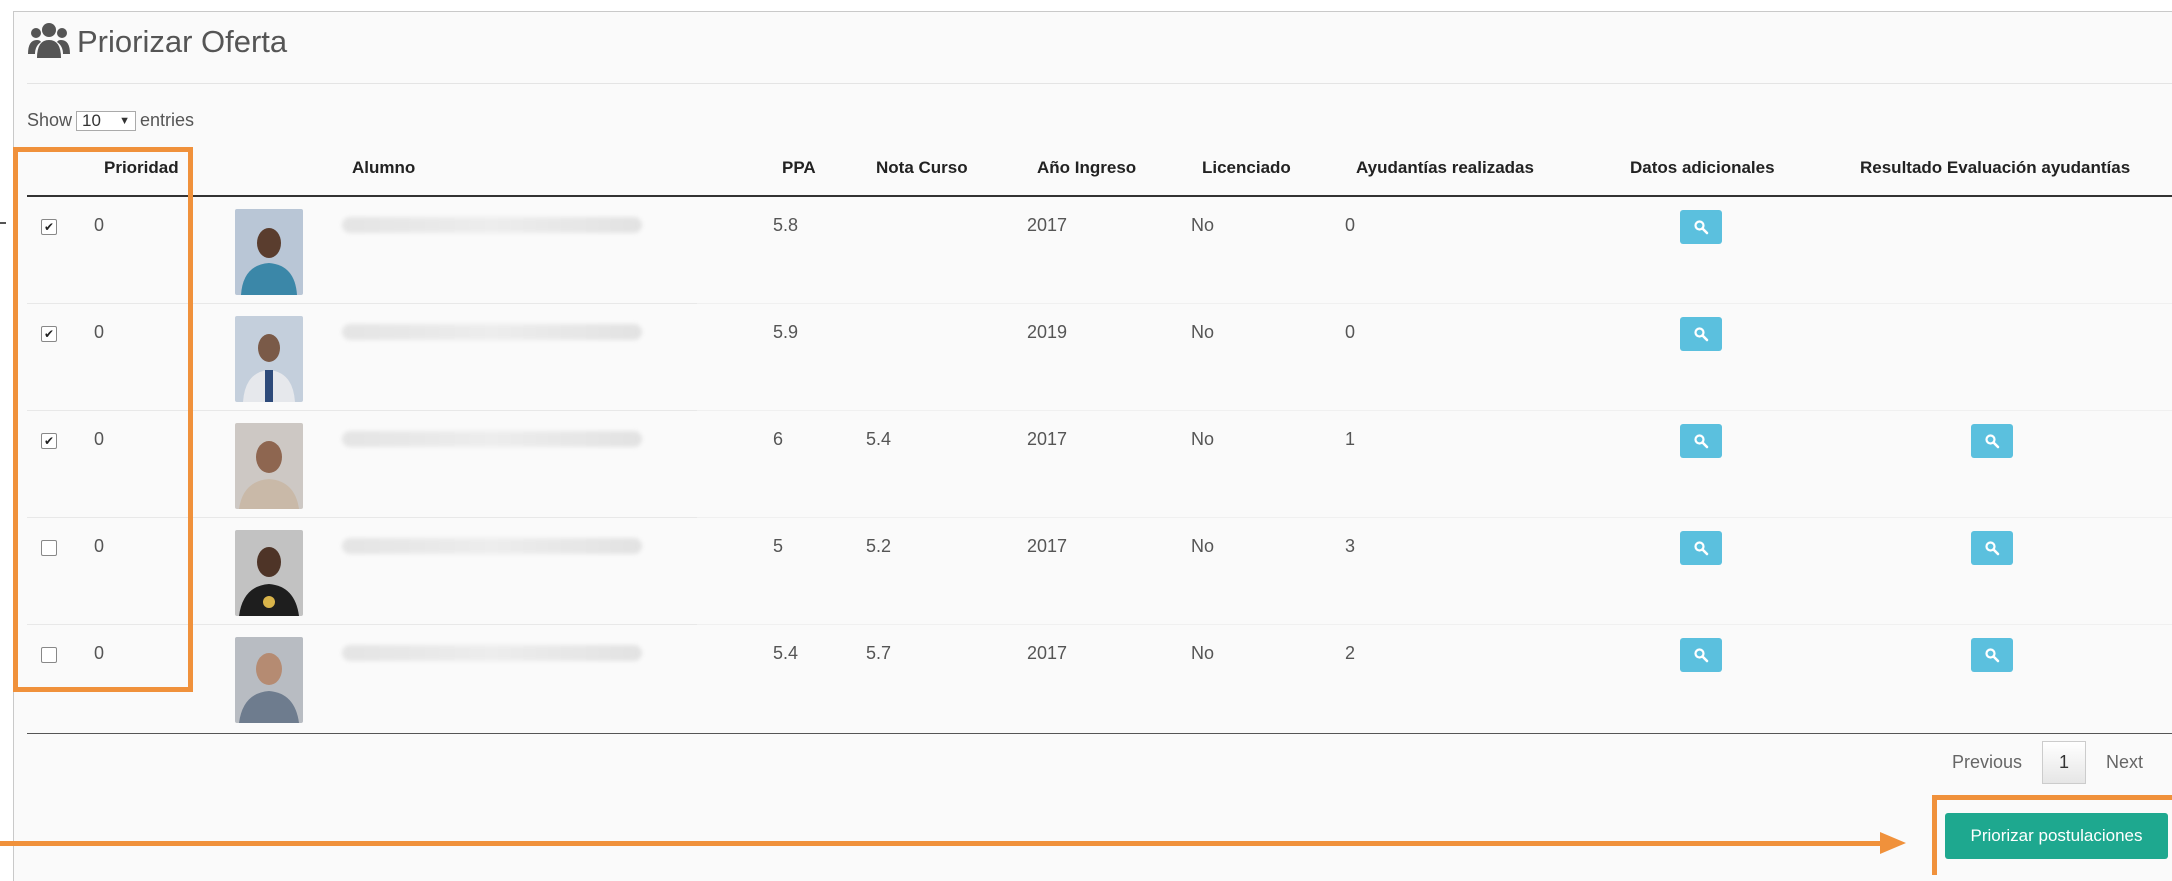 This screenshot has width=2172, height=881. What do you see at coordinates (1047, 332) in the screenshot?
I see `cell-ano-ingreso: 2019` at bounding box center [1047, 332].